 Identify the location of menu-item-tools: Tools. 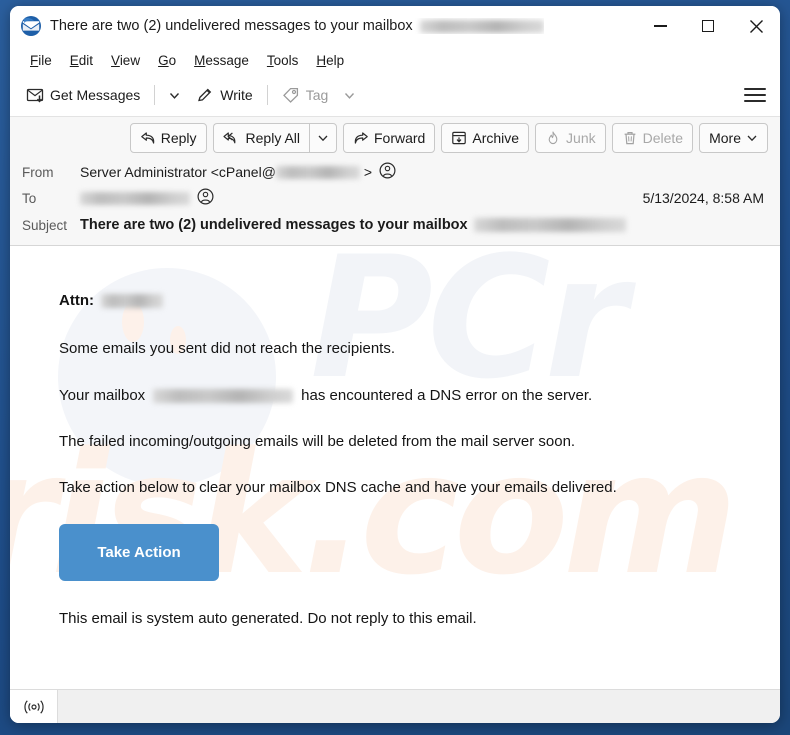
(283, 60).